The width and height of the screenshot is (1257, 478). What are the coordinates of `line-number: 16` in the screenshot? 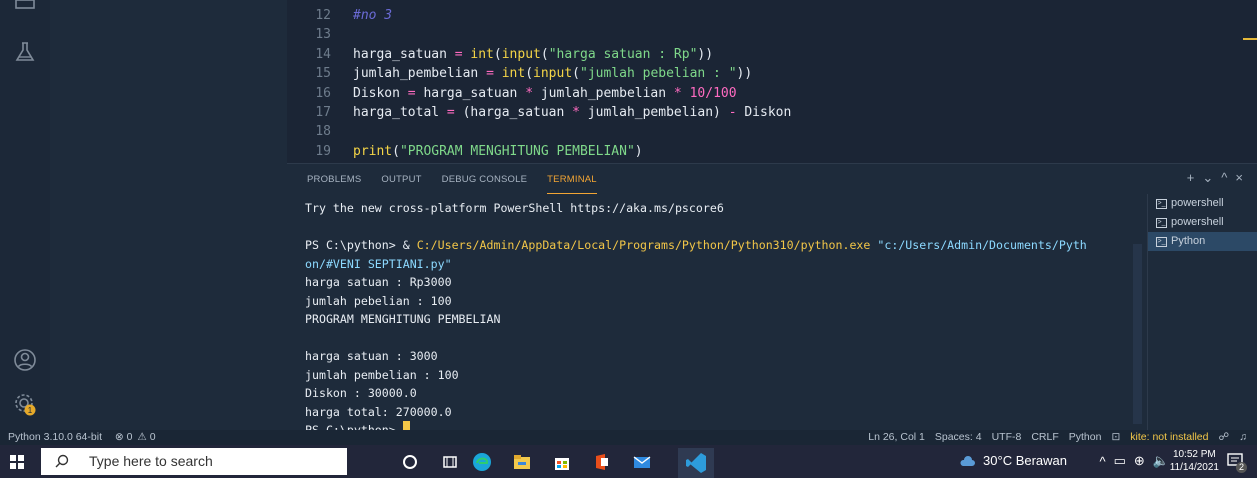 It's located at (323, 93).